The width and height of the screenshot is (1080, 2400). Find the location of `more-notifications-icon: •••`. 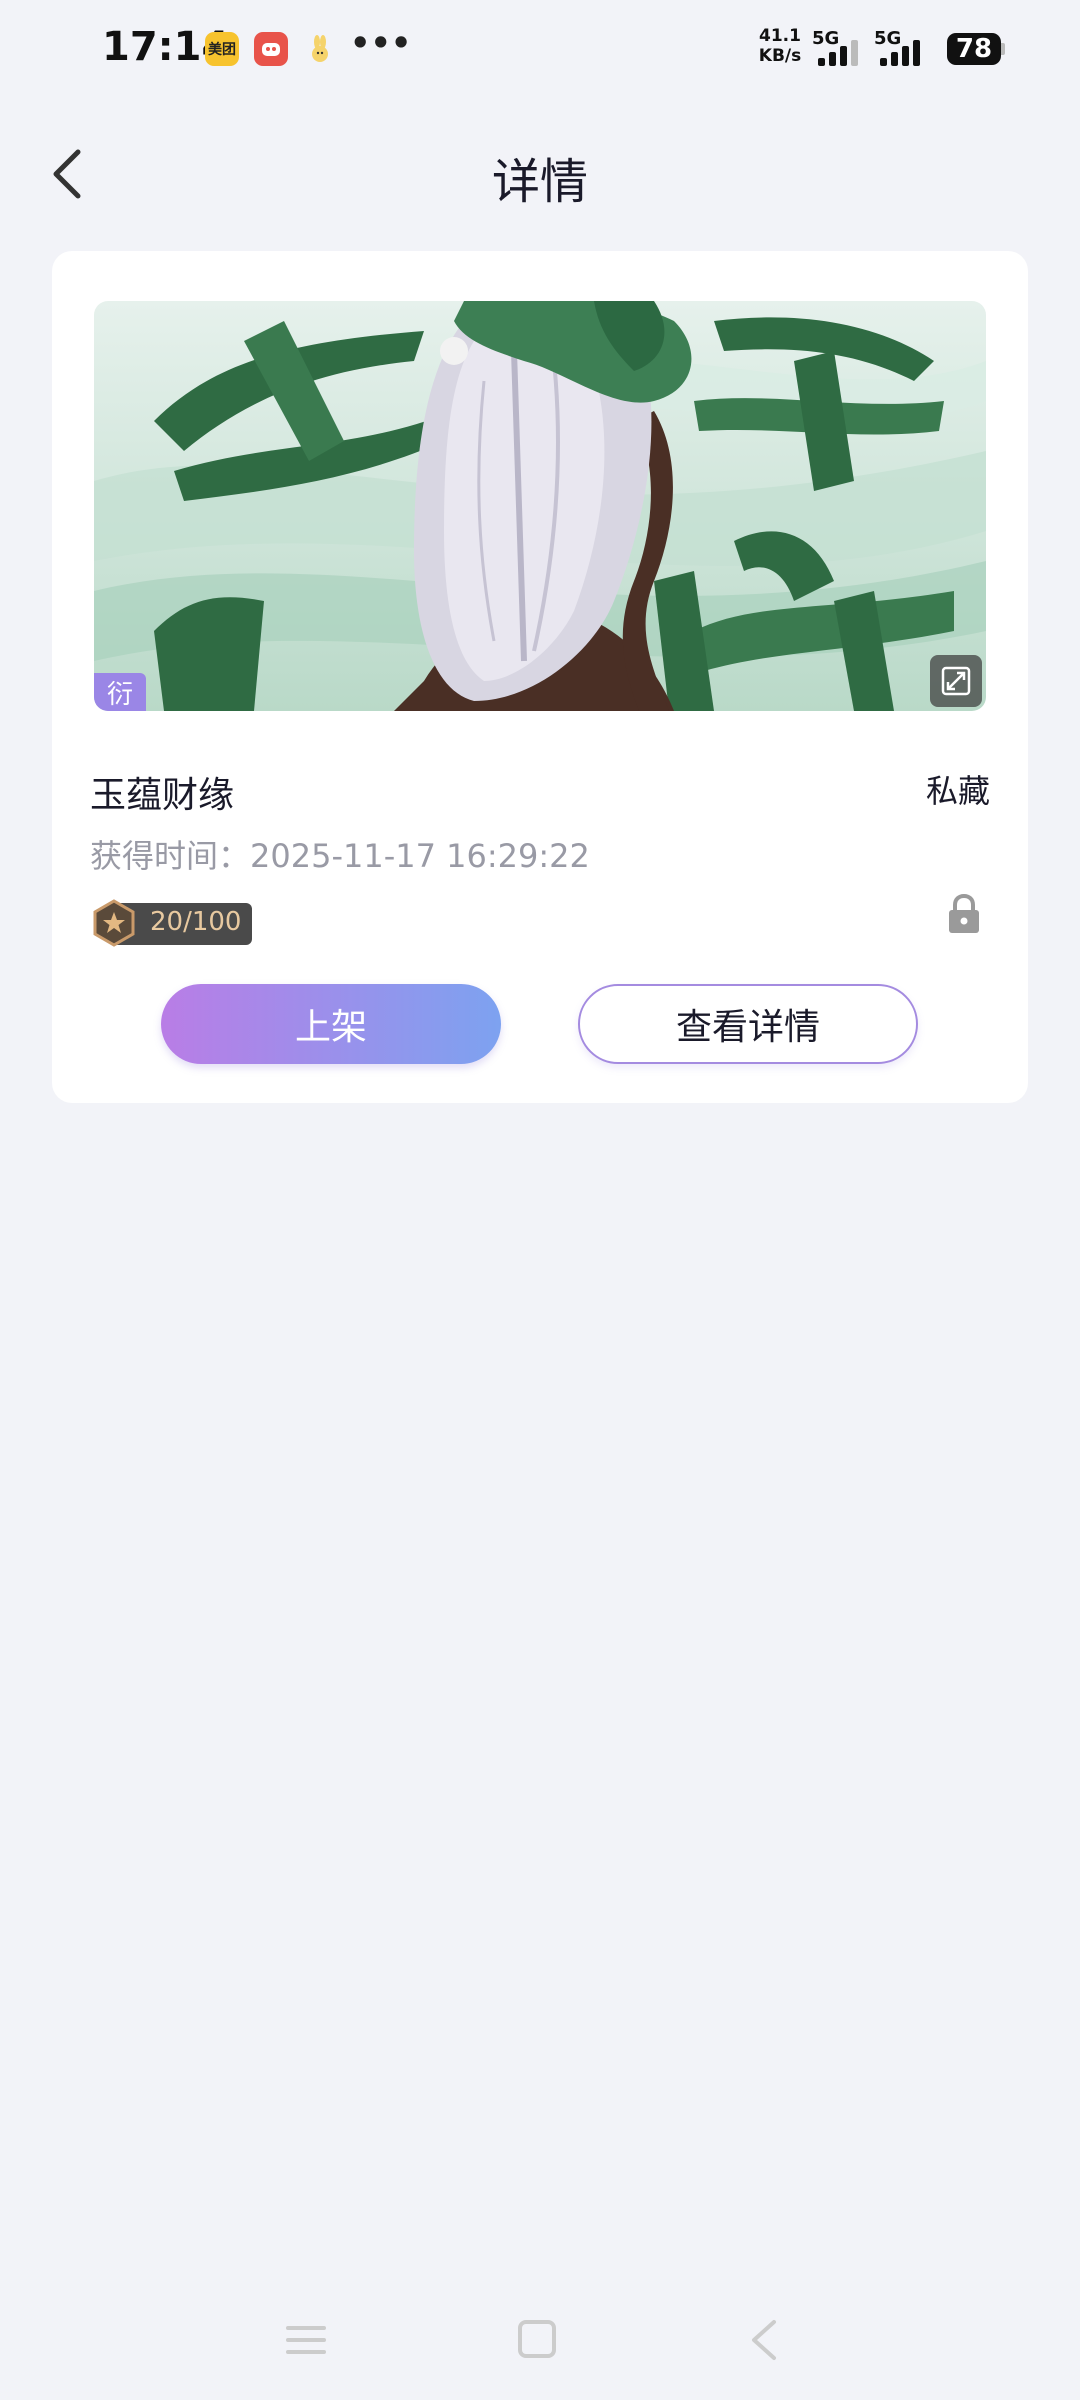

more-notifications-icon: ••• is located at coordinates (381, 43).